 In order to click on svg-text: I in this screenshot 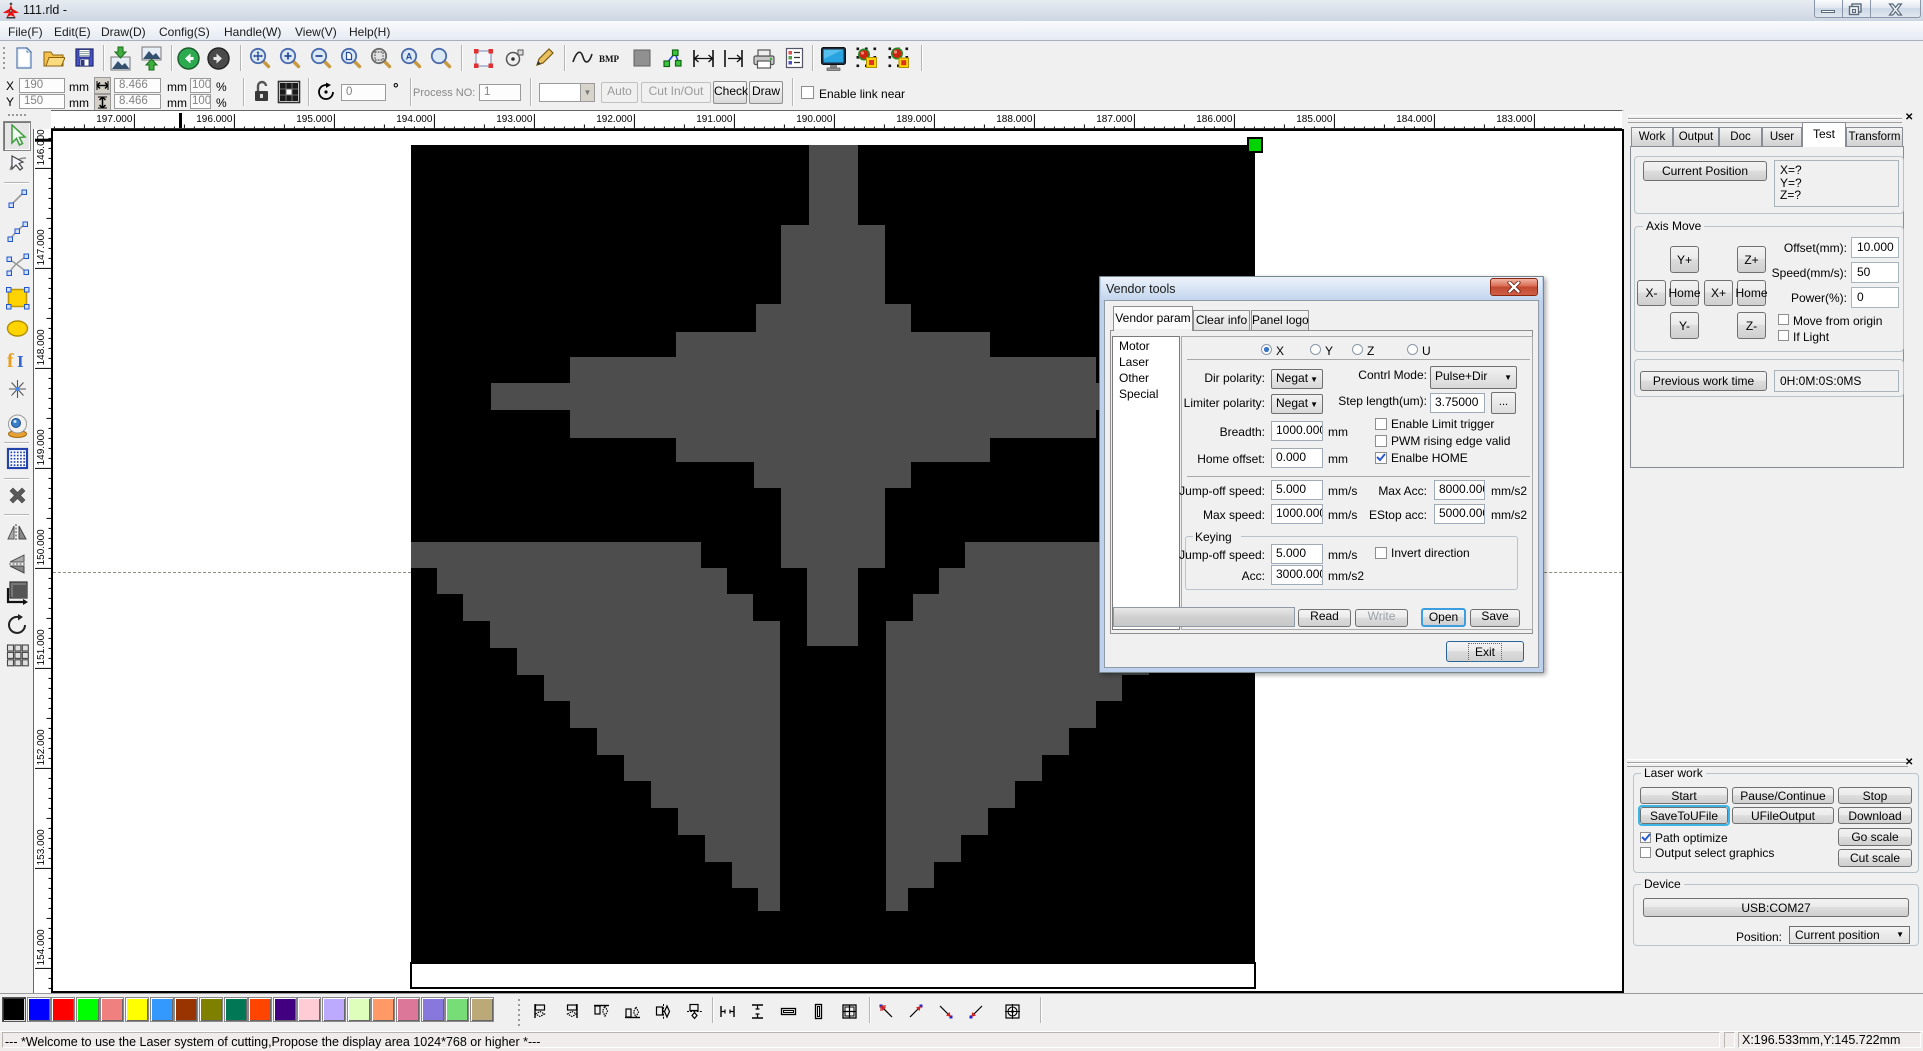, I will do `click(20, 361)`.